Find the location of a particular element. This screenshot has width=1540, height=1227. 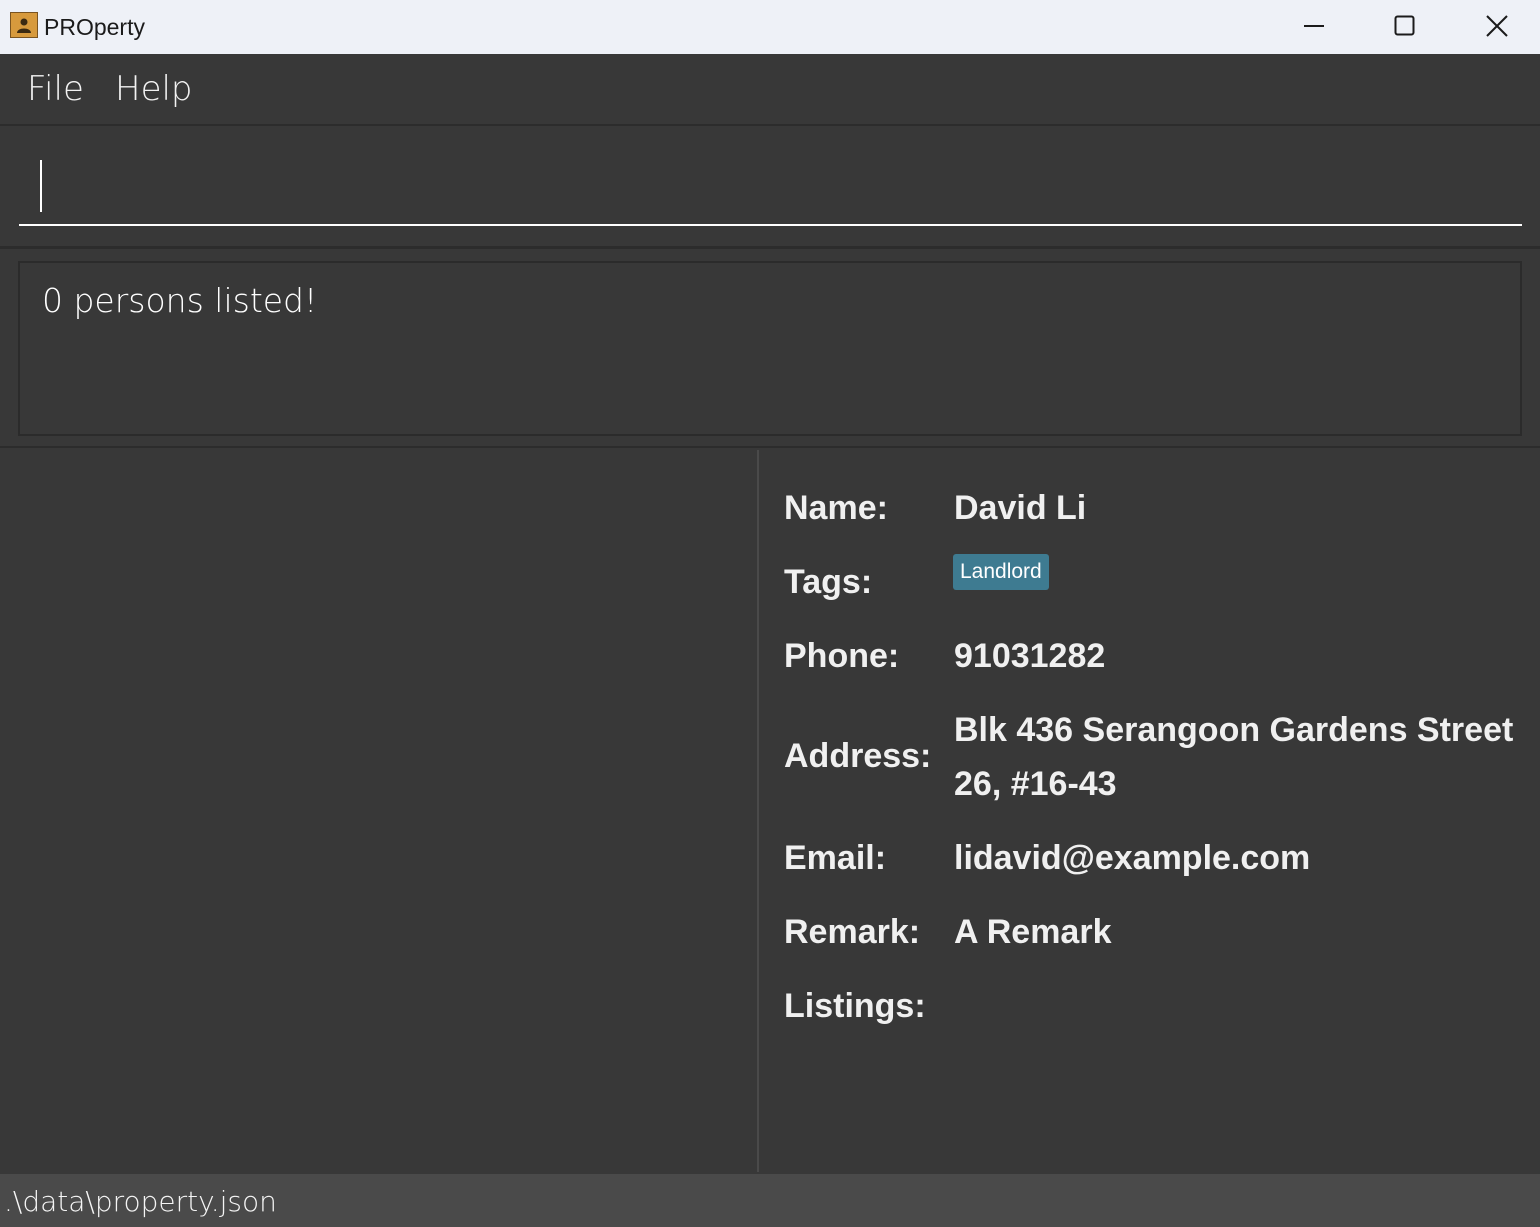

address-label: Address: is located at coordinates (858, 756).